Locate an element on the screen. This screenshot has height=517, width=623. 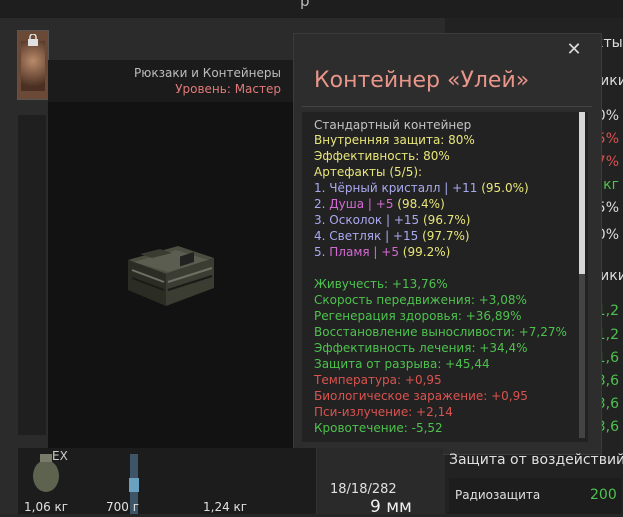
top-title-fragment: р is located at coordinates (305, 5).